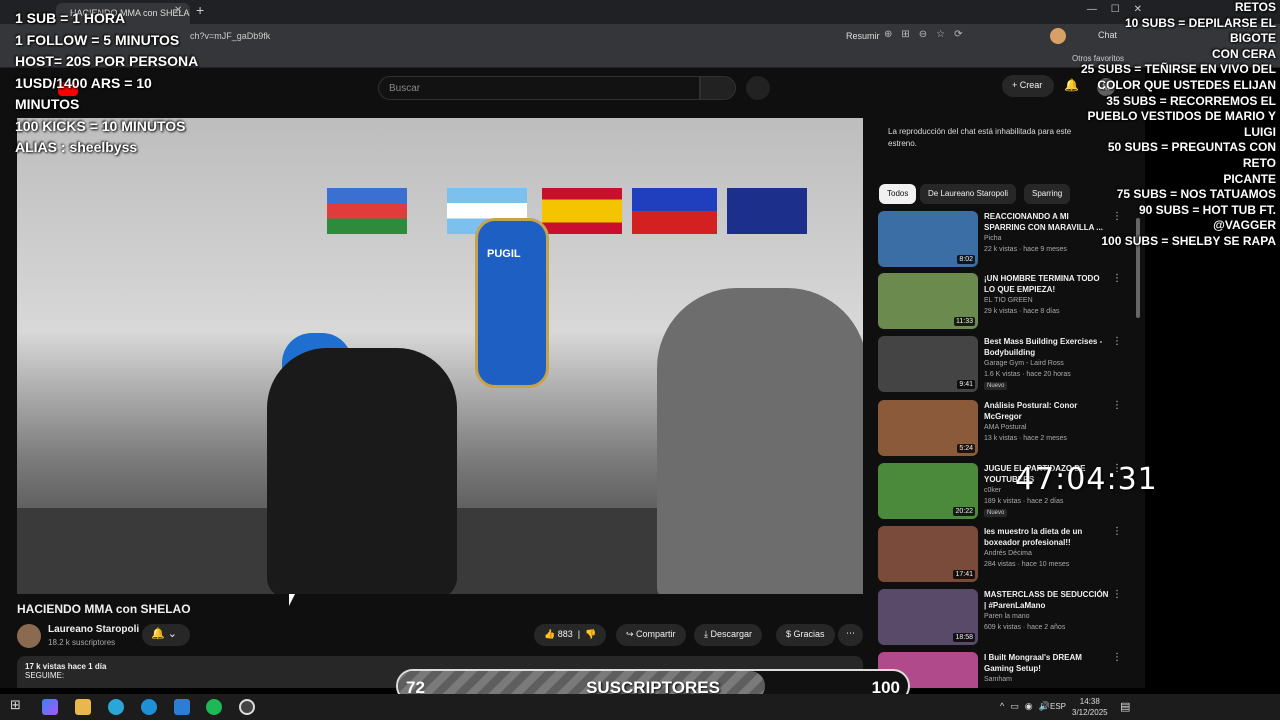  What do you see at coordinates (928, 428) in the screenshot?
I see `recommendation-thumbnail: 5:24` at bounding box center [928, 428].